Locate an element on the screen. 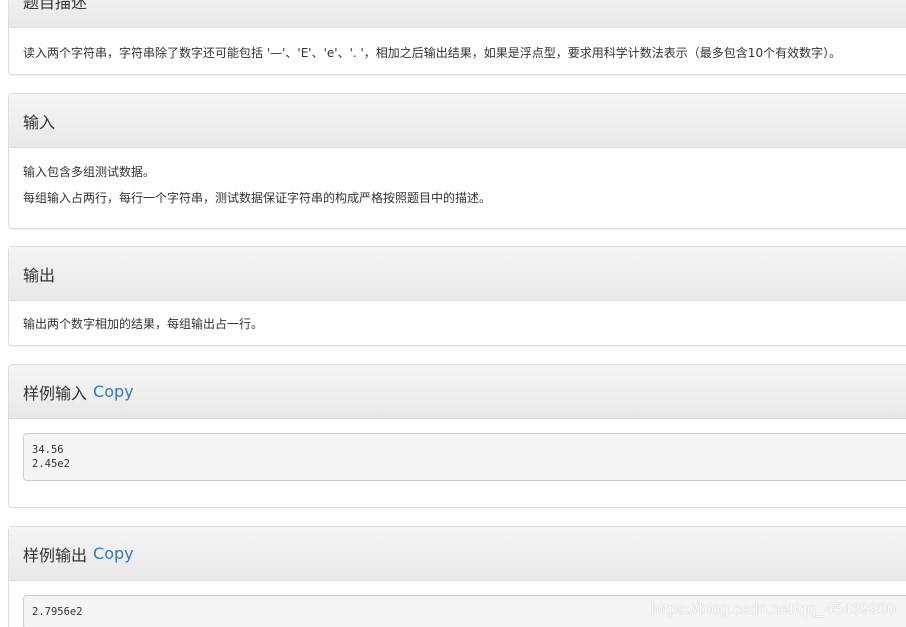 The height and width of the screenshot is (627, 906). sample-output-title: 样例输出 is located at coordinates (55, 555).